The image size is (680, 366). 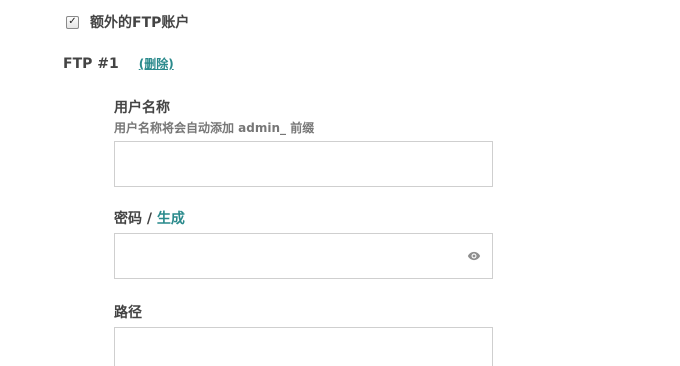 What do you see at coordinates (474, 256) in the screenshot?
I see `eye-icon` at bounding box center [474, 256].